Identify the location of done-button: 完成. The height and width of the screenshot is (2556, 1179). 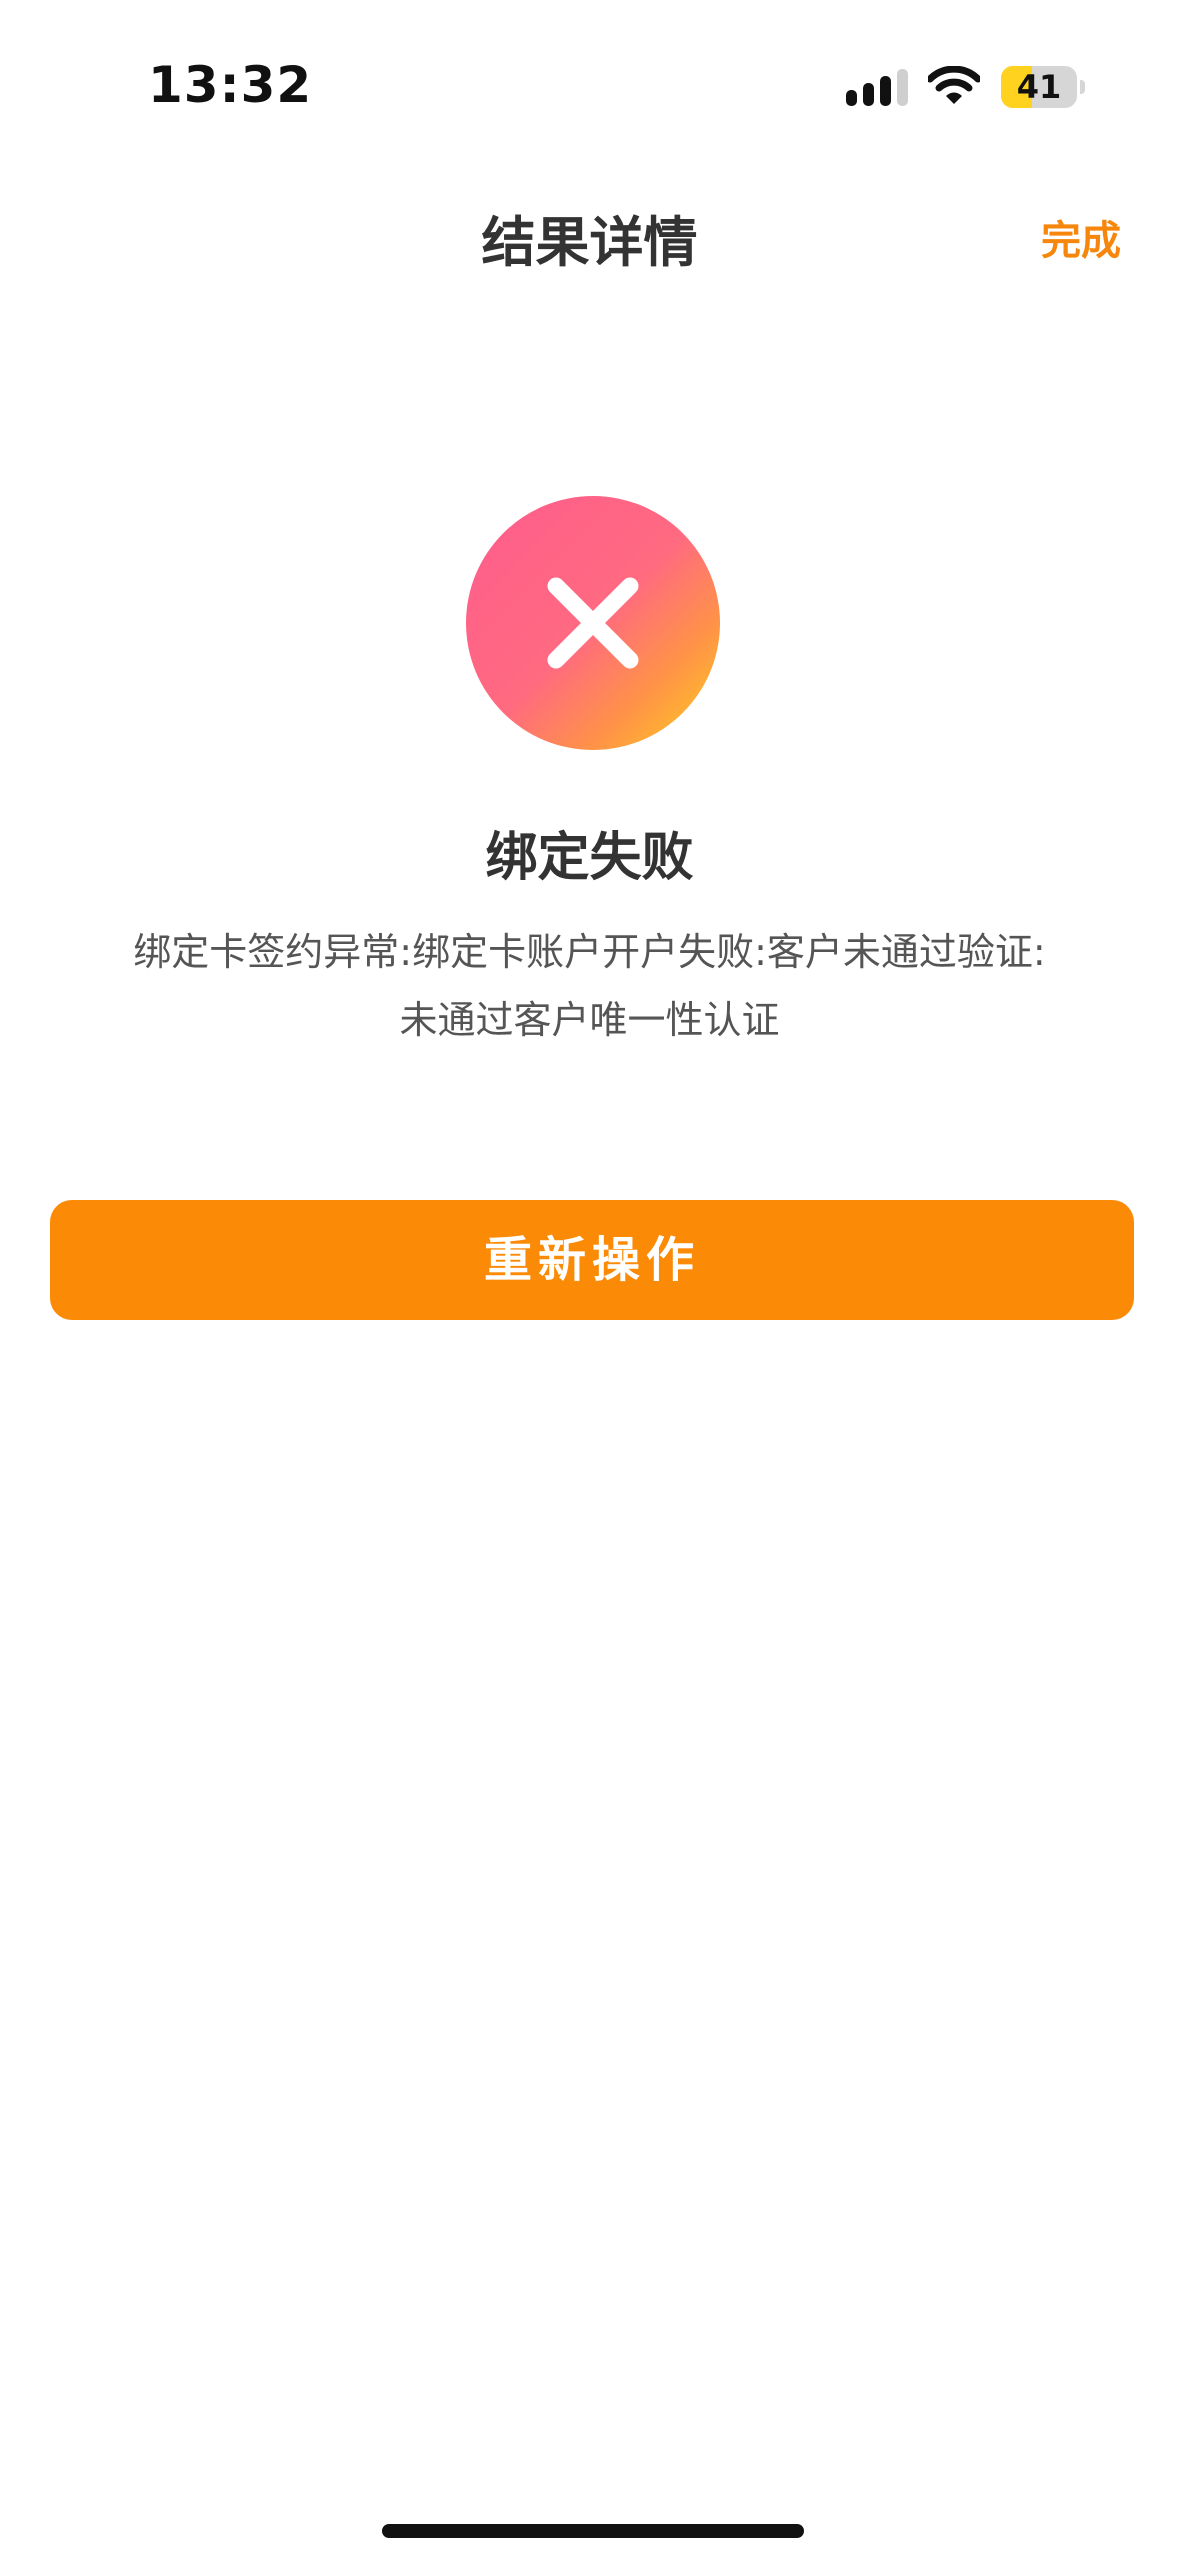
(1081, 237).